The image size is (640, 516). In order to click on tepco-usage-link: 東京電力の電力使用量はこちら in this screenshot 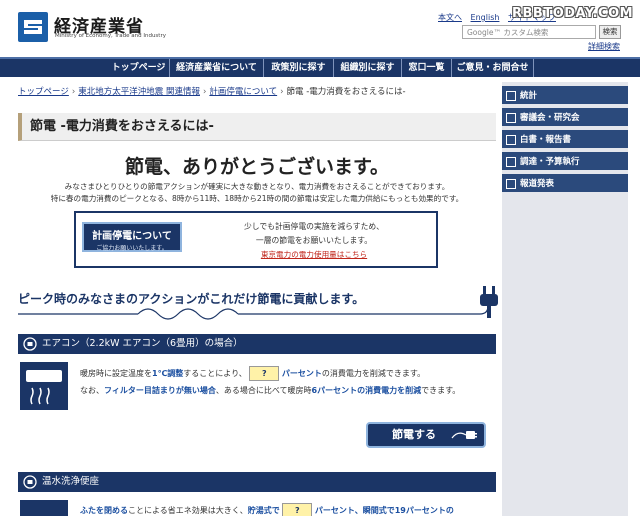, I will do `click(314, 254)`.